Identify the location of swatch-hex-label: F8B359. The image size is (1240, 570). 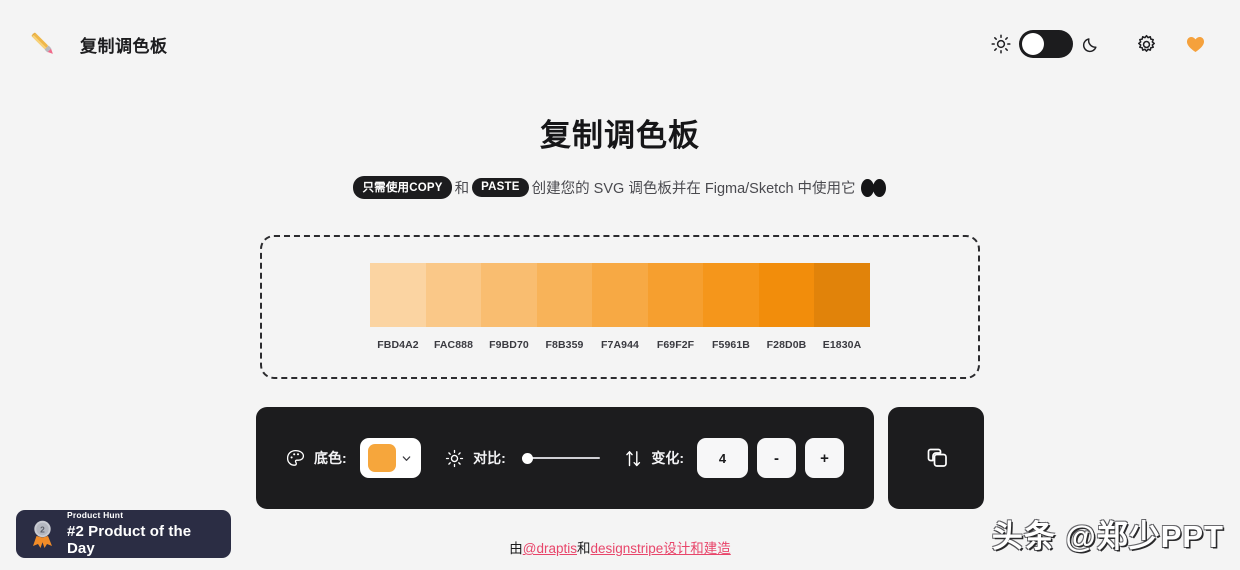
(564, 345).